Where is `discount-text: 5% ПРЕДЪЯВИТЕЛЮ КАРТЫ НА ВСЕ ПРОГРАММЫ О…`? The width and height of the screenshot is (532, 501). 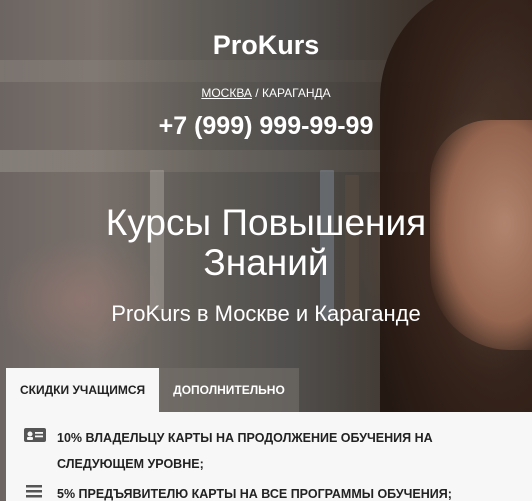 discount-text: 5% ПРЕДЪЯВИТЕЛЮ КАРТЫ НА ВСЕ ПРОГРАММЫ О… is located at coordinates (254, 491).